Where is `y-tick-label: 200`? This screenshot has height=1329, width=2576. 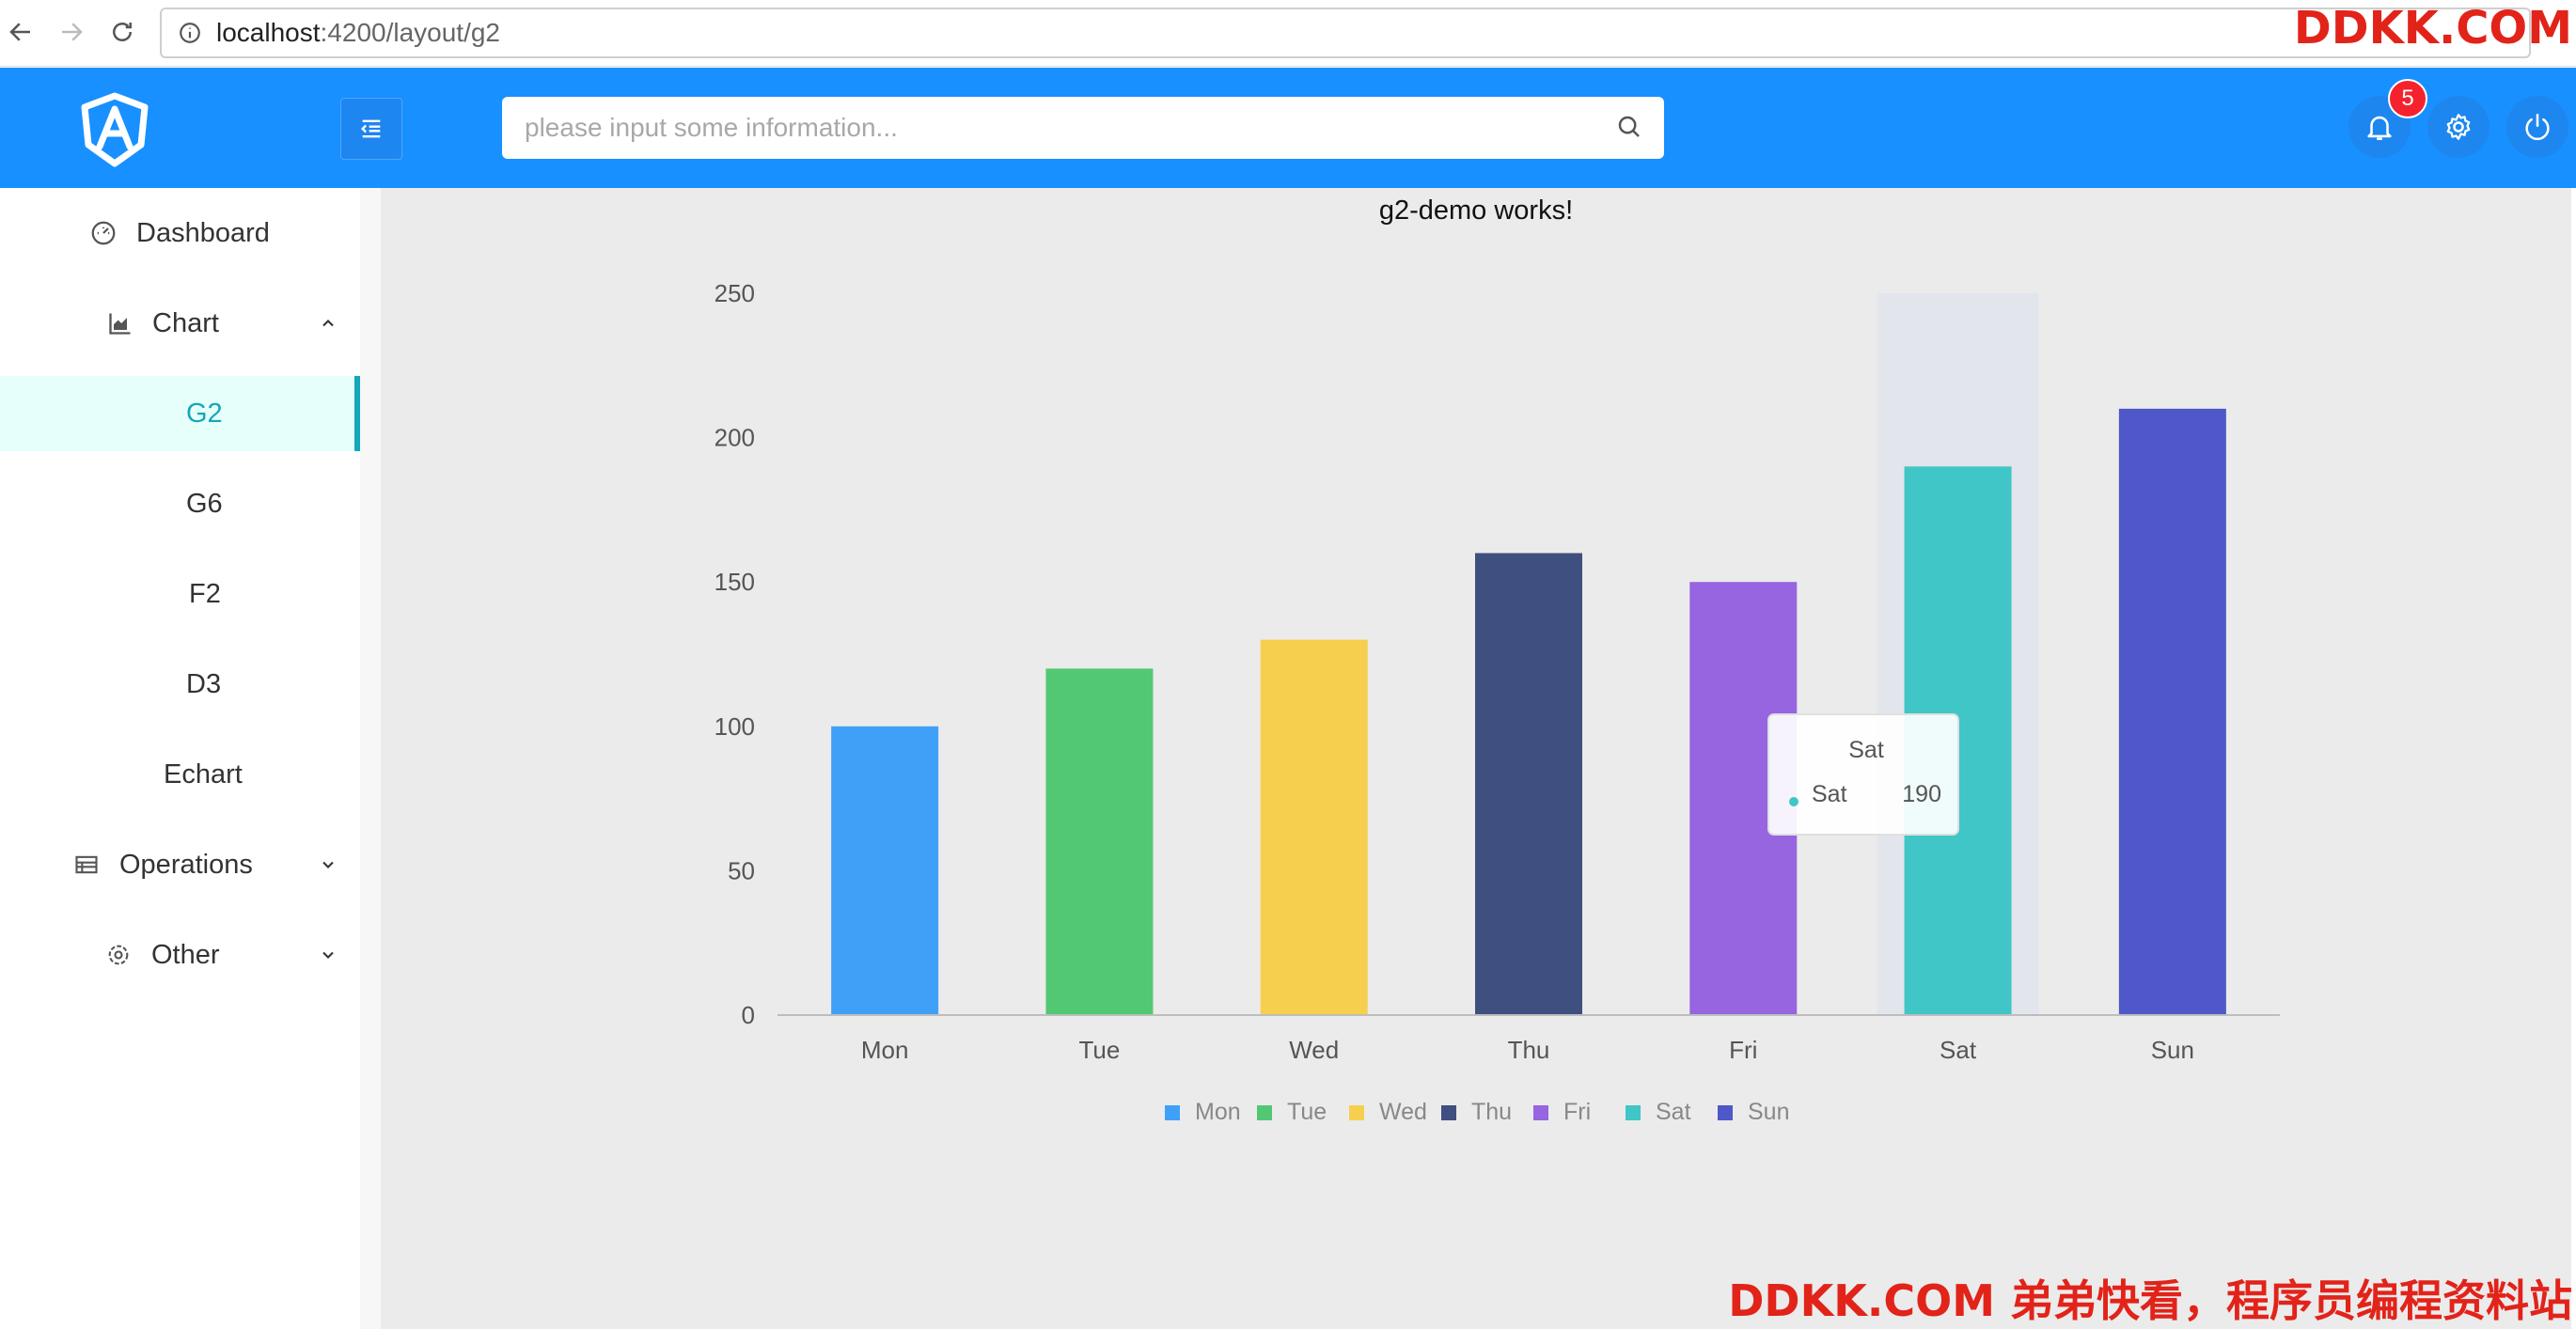 y-tick-label: 200 is located at coordinates (735, 438).